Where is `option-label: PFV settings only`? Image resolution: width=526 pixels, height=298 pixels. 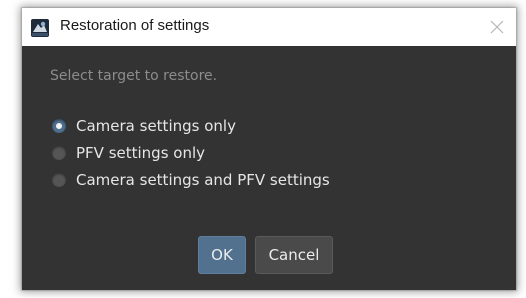 option-label: PFV settings only is located at coordinates (141, 153).